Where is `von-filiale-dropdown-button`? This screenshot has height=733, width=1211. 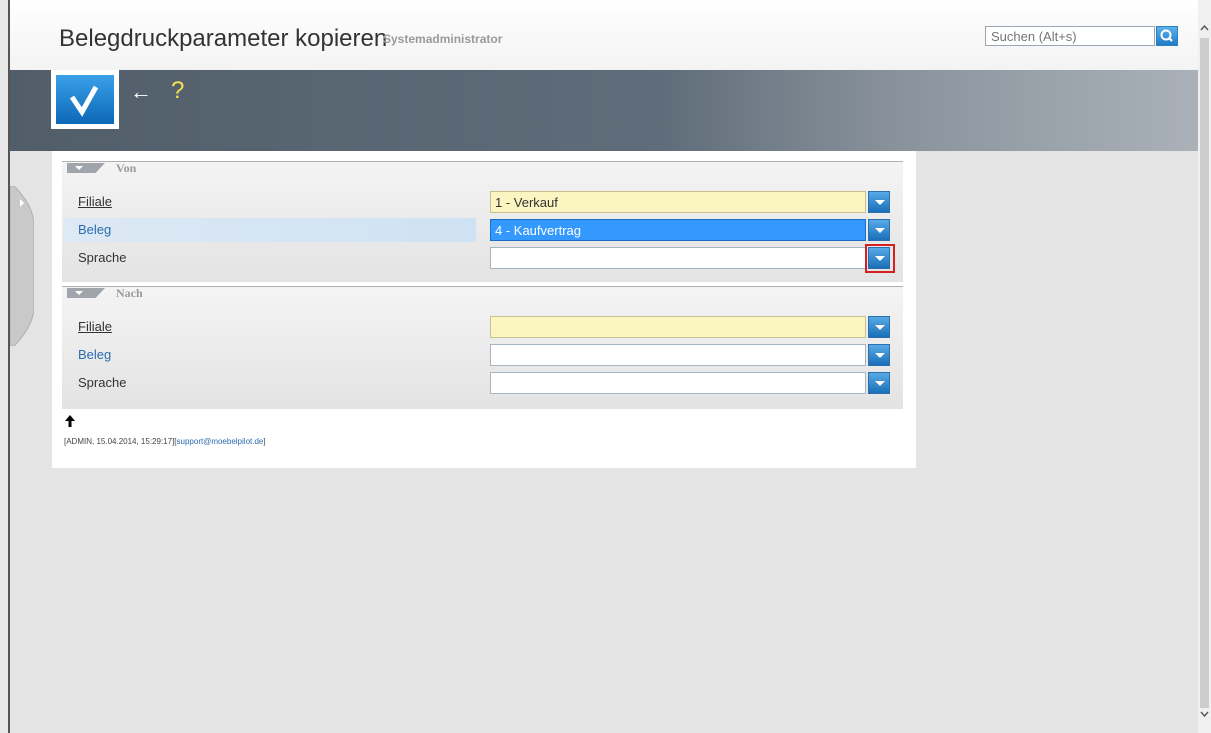 von-filiale-dropdown-button is located at coordinates (879, 202).